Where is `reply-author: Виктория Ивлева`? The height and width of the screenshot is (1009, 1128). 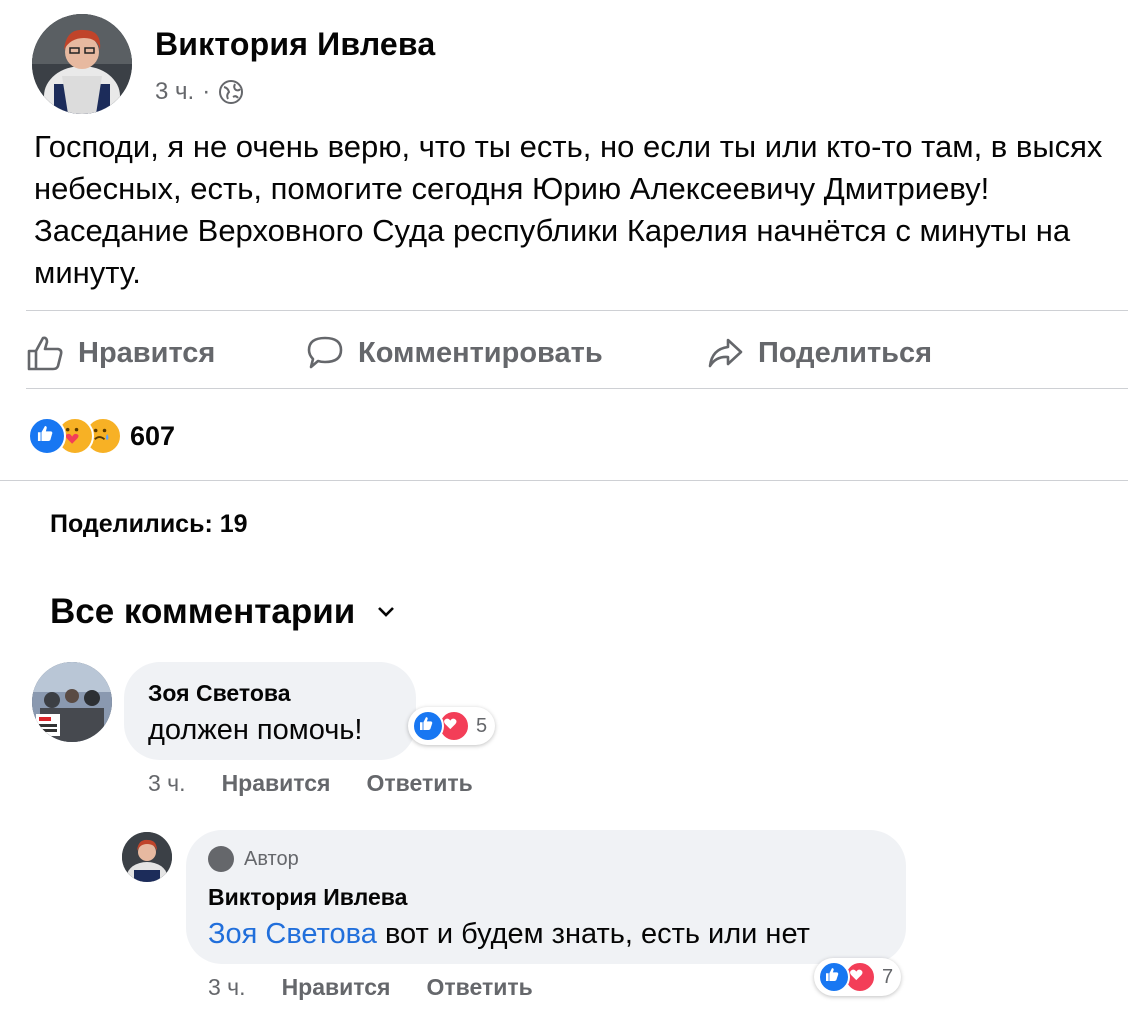
reply-author: Виктория Ивлева is located at coordinates (307, 897).